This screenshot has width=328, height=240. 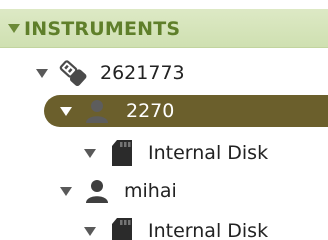 I want to click on tree-node-label: 2270, so click(x=150, y=111).